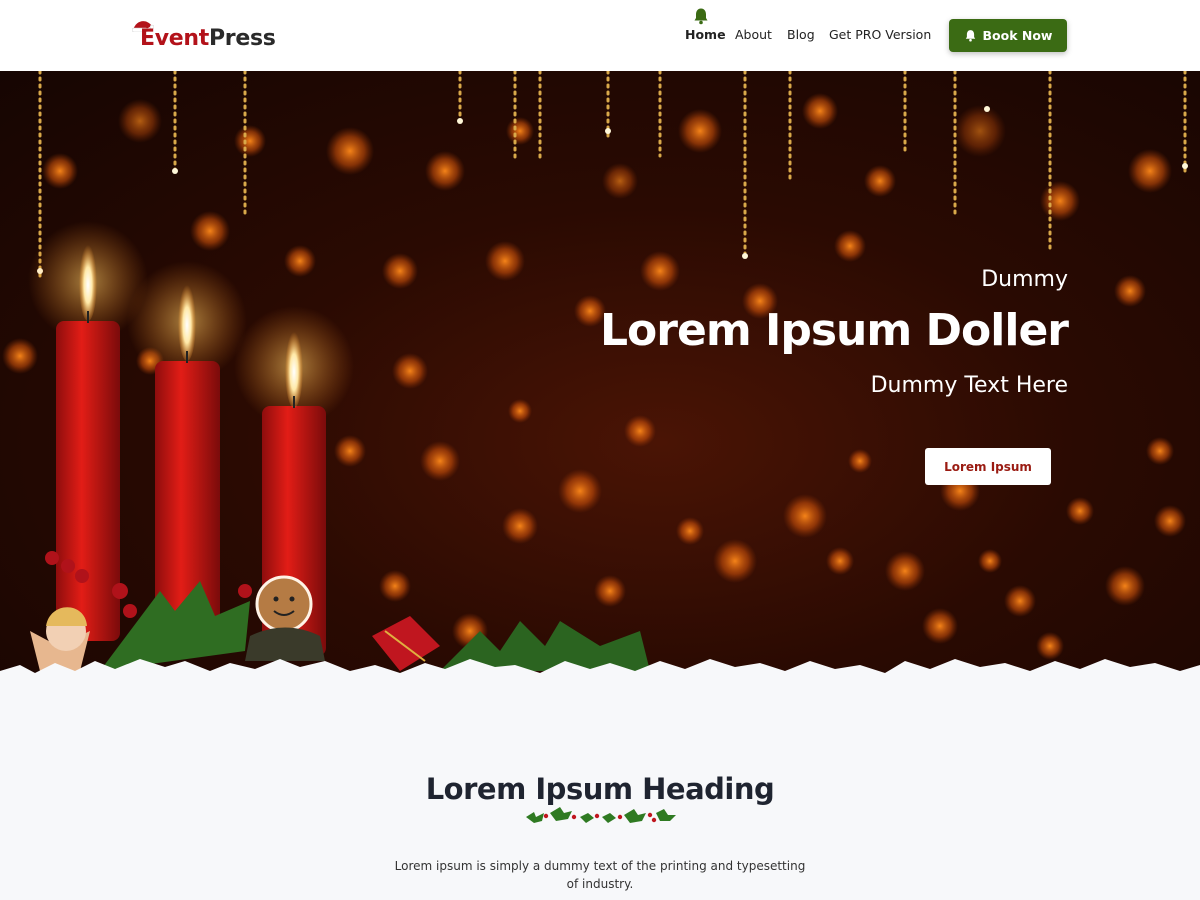 The height and width of the screenshot is (900, 1200). Describe the element at coordinates (753, 34) in the screenshot. I see `nav-about: About` at that location.